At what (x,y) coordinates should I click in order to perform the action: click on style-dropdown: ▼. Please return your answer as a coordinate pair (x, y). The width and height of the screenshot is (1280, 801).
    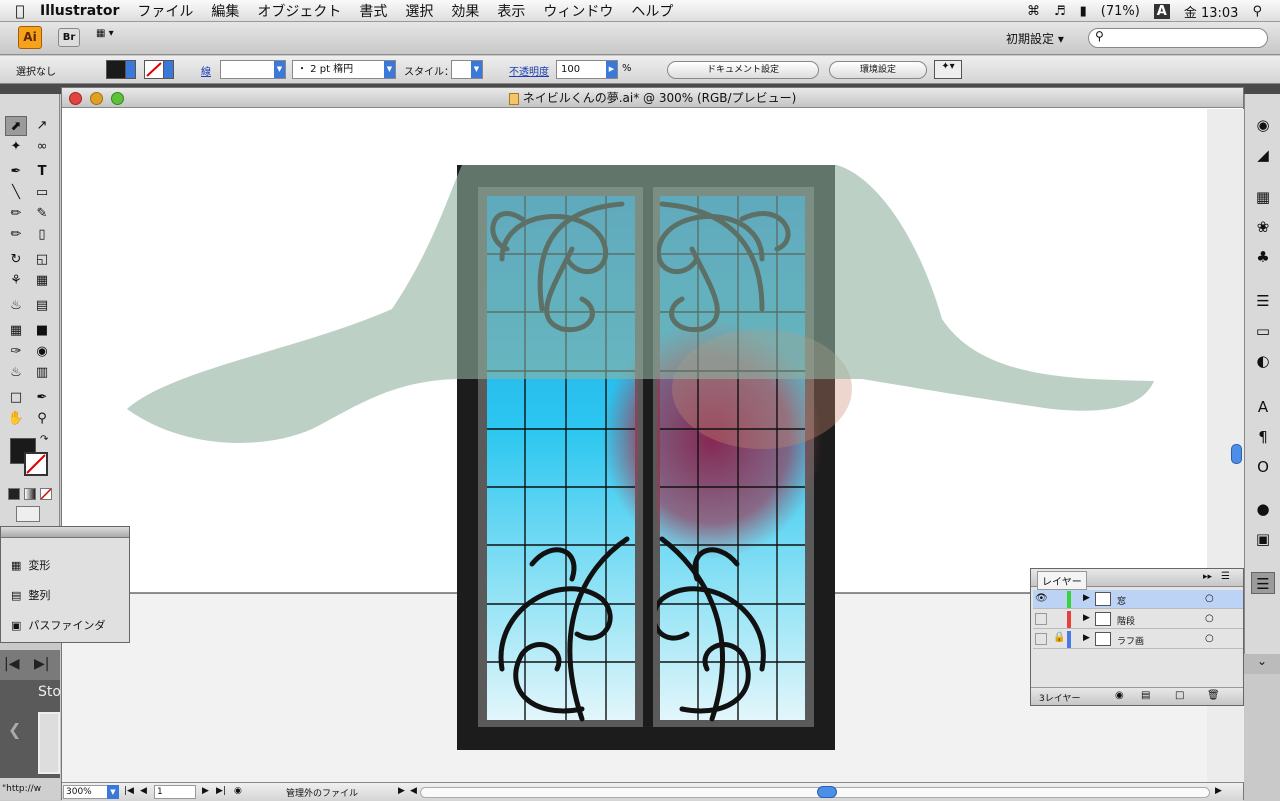
    Looking at the image, I should click on (467, 69).